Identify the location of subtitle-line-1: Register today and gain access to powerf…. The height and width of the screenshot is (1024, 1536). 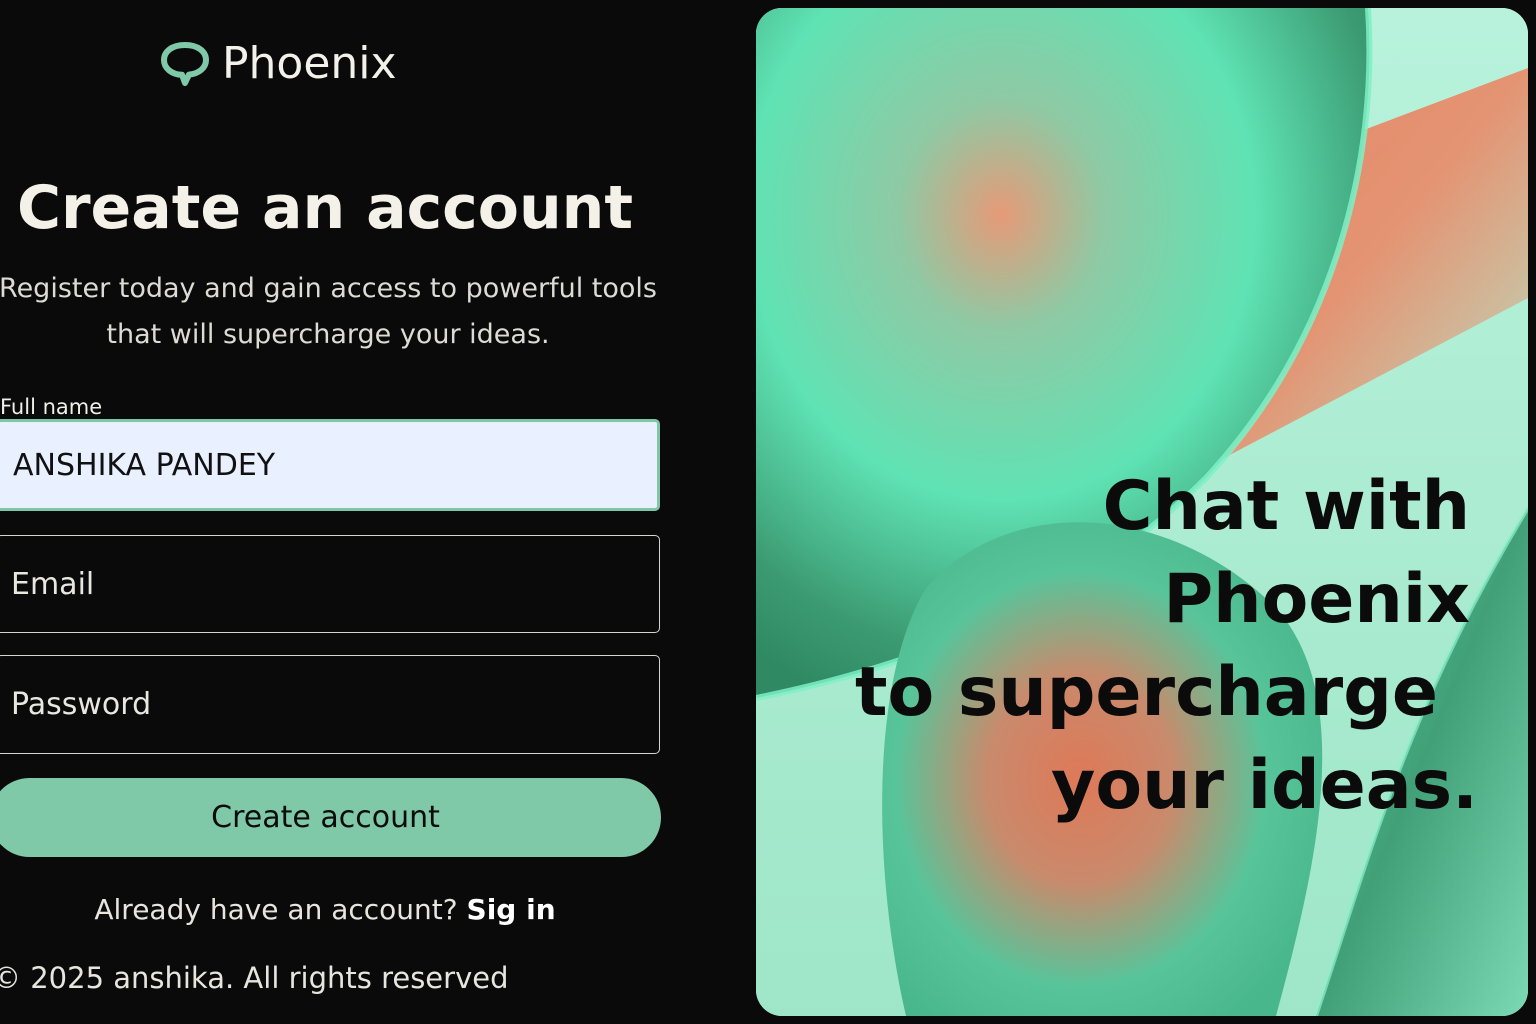
(328, 288).